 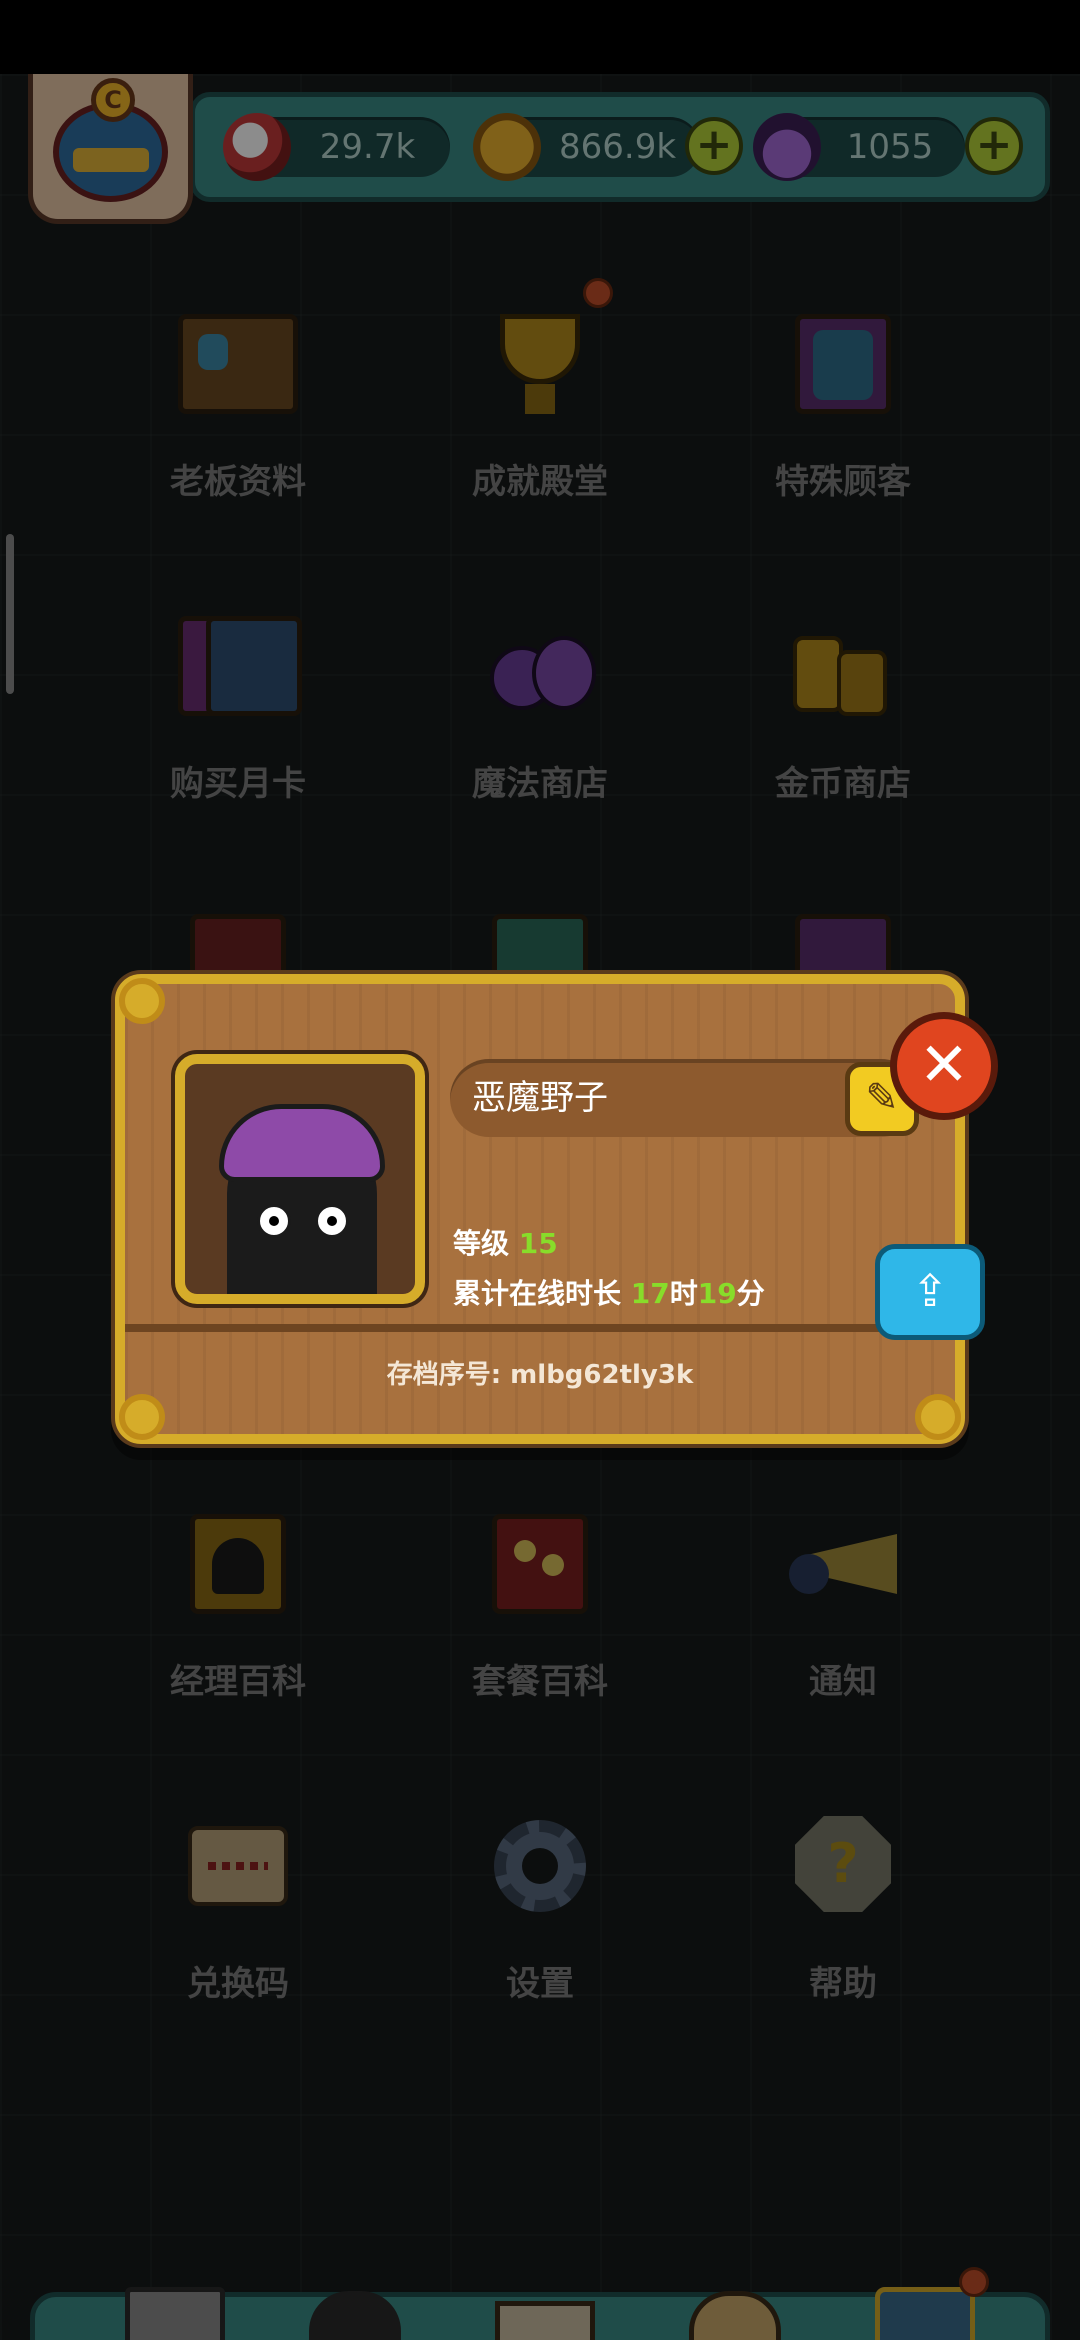 What do you see at coordinates (537, 1293) in the screenshot?
I see `online-time-label: 累计在线时长` at bounding box center [537, 1293].